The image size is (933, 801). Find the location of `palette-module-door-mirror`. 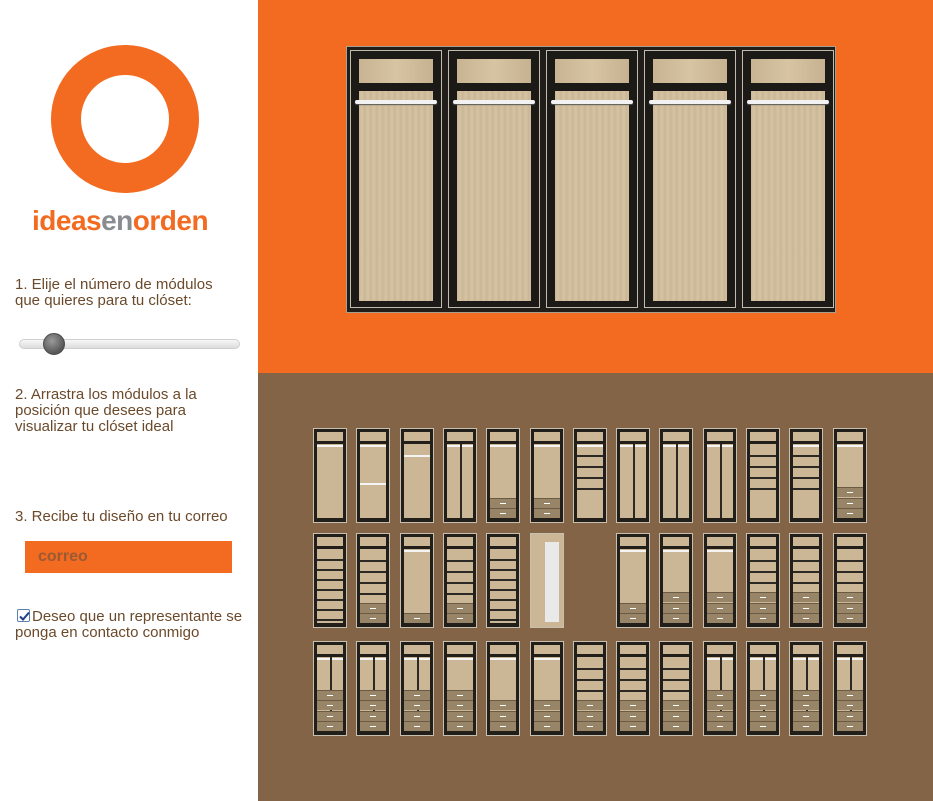

palette-module-door-mirror is located at coordinates (547, 580).